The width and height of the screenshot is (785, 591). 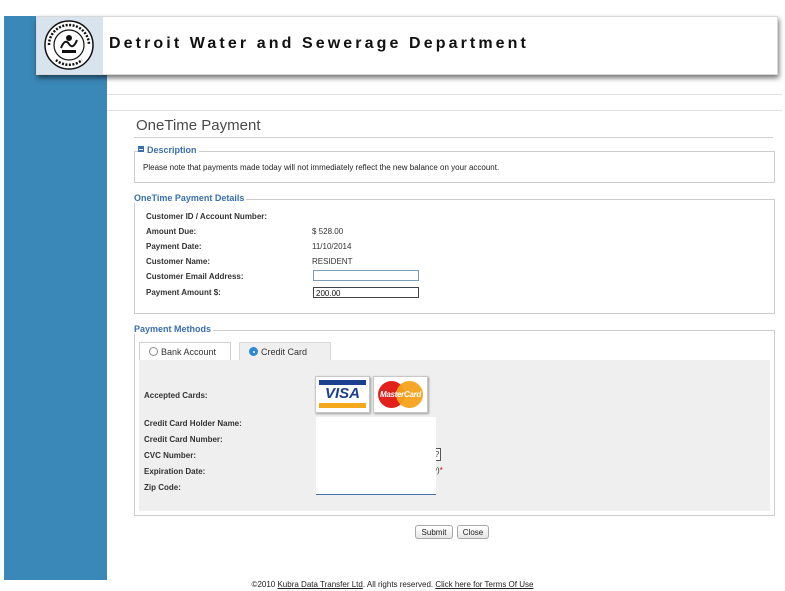 What do you see at coordinates (198, 125) in the screenshot?
I see `page-title: OneTime Payment` at bounding box center [198, 125].